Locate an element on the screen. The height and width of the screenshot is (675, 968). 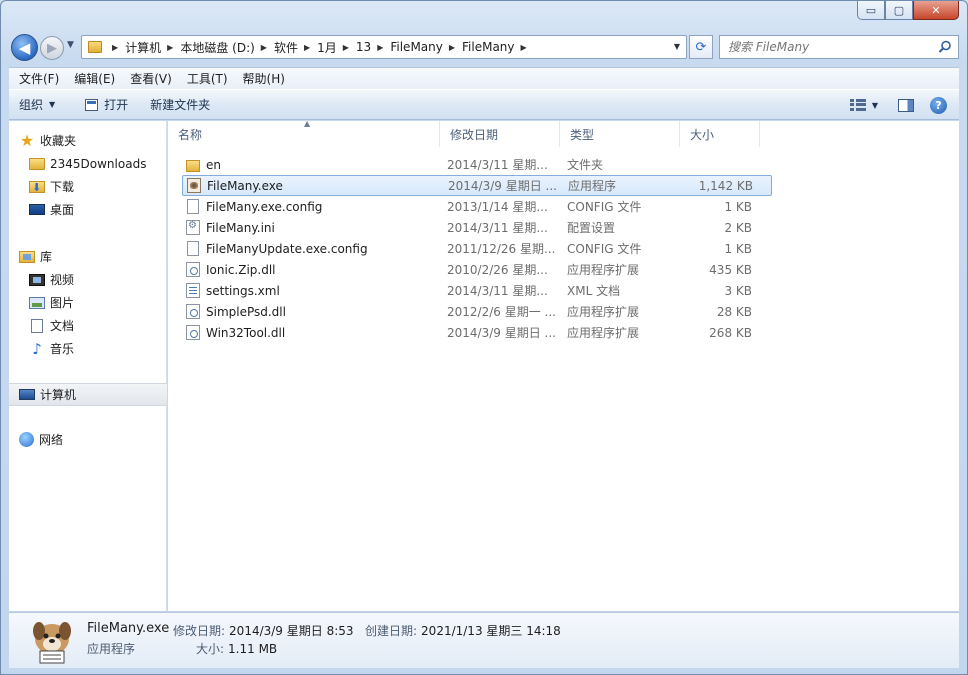
nav-network: 网络 is located at coordinates (88, 439).